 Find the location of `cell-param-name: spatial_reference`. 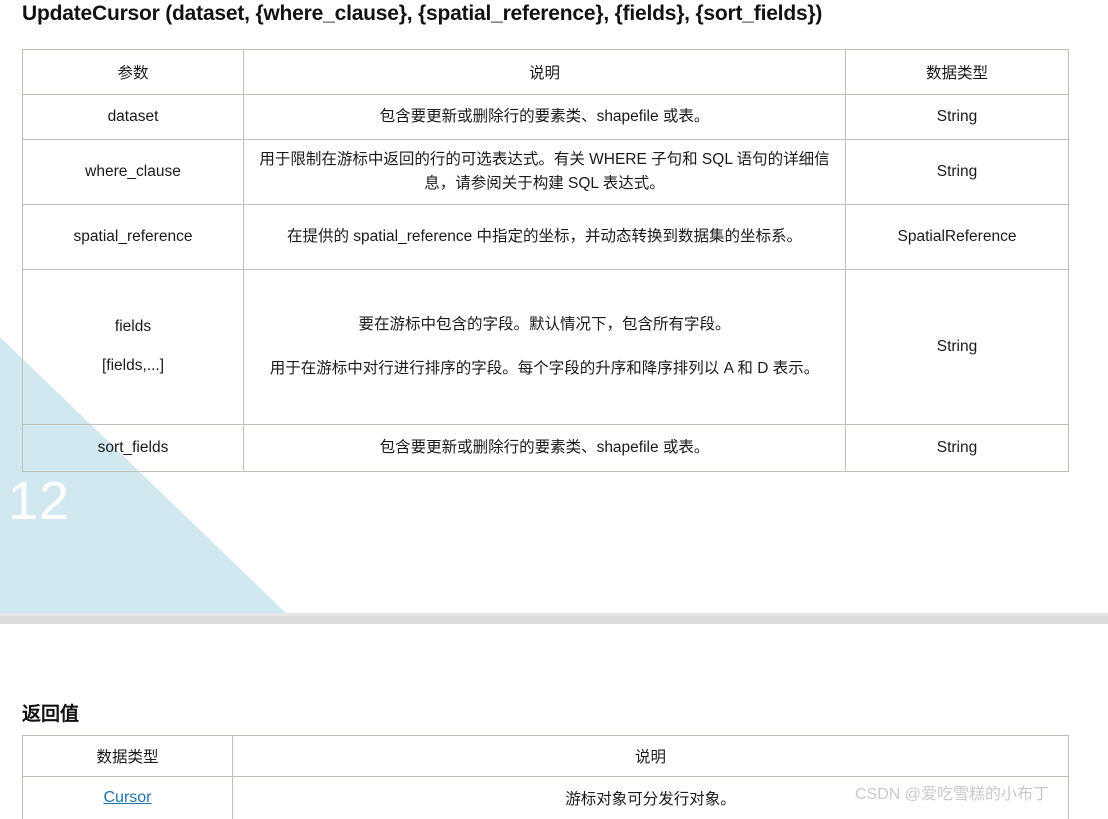

cell-param-name: spatial_reference is located at coordinates (133, 237).